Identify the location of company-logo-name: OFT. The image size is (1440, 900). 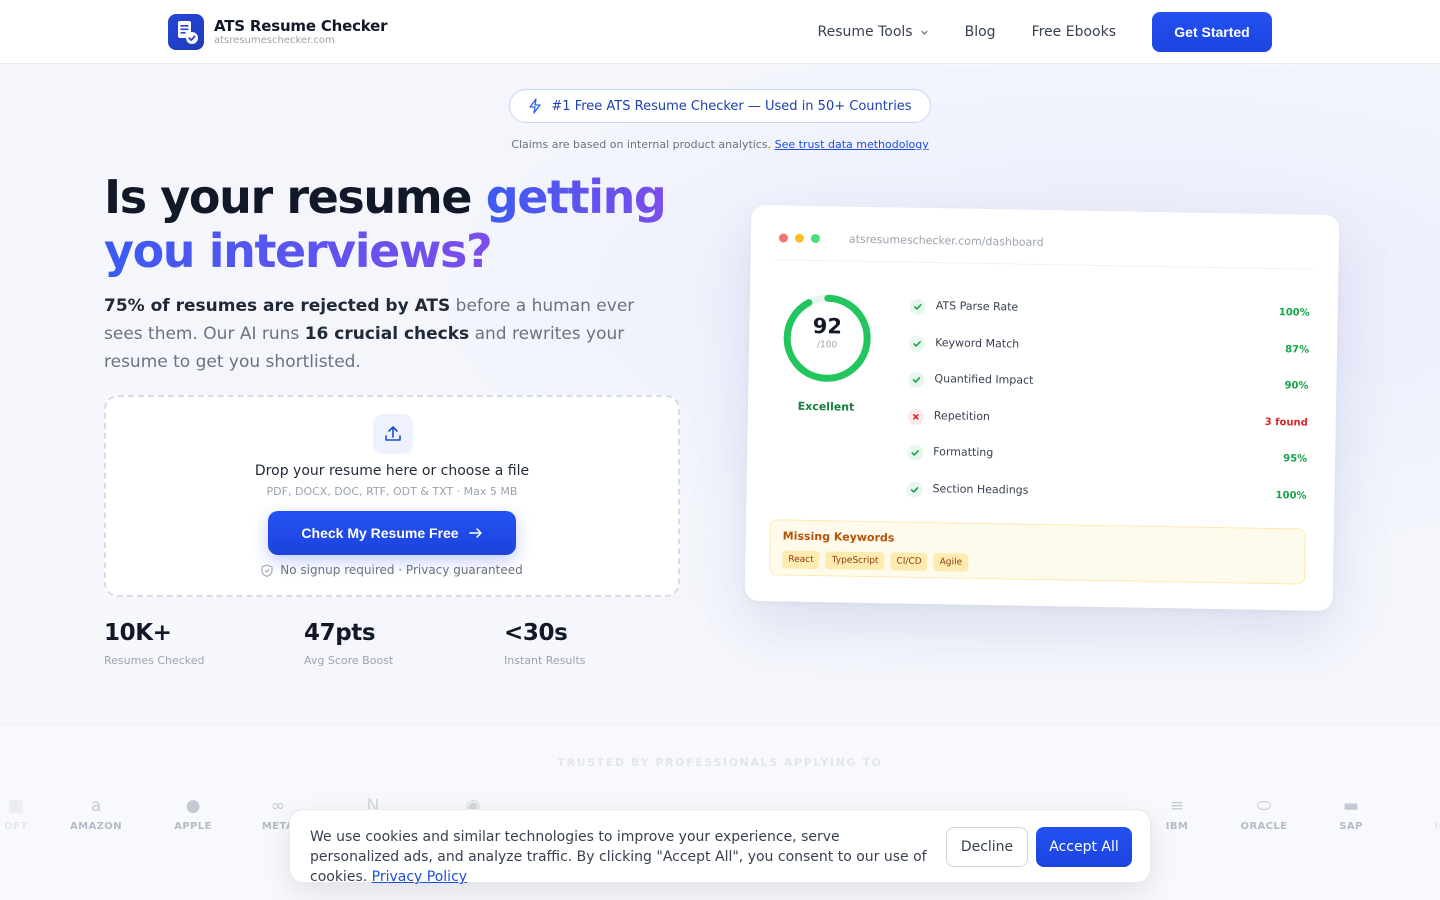
(16, 826).